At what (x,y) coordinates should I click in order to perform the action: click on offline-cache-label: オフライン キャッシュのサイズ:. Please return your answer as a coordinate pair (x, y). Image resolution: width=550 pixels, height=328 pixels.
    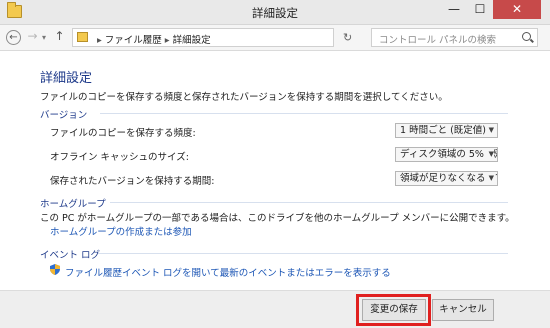
    Looking at the image, I should click on (119, 157).